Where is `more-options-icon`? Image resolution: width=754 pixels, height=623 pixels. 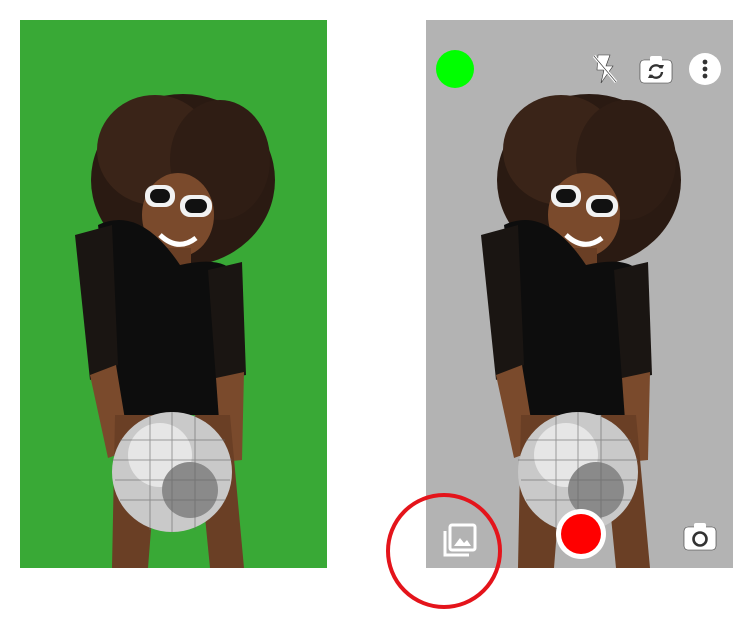 more-options-icon is located at coordinates (705, 69).